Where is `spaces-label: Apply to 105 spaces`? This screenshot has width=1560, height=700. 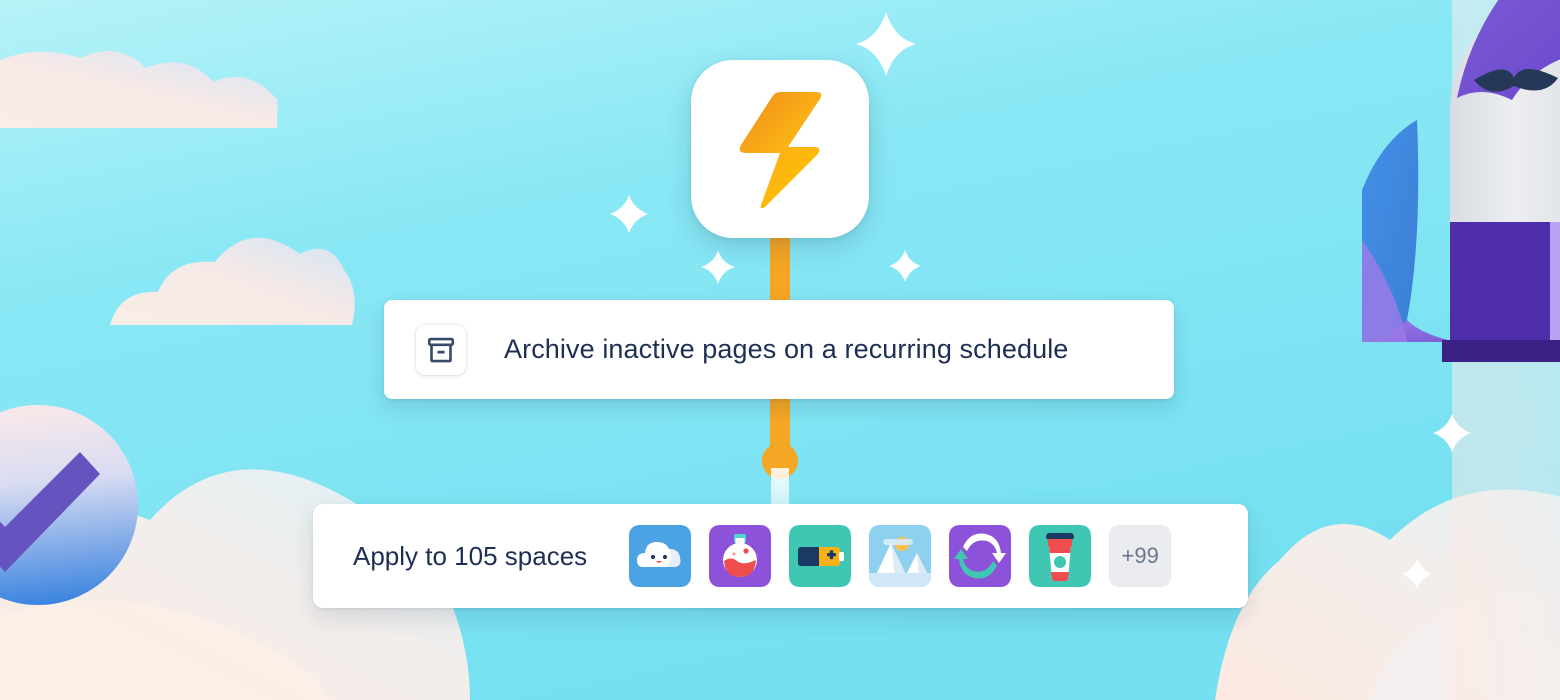
spaces-label: Apply to 105 spaces is located at coordinates (470, 555).